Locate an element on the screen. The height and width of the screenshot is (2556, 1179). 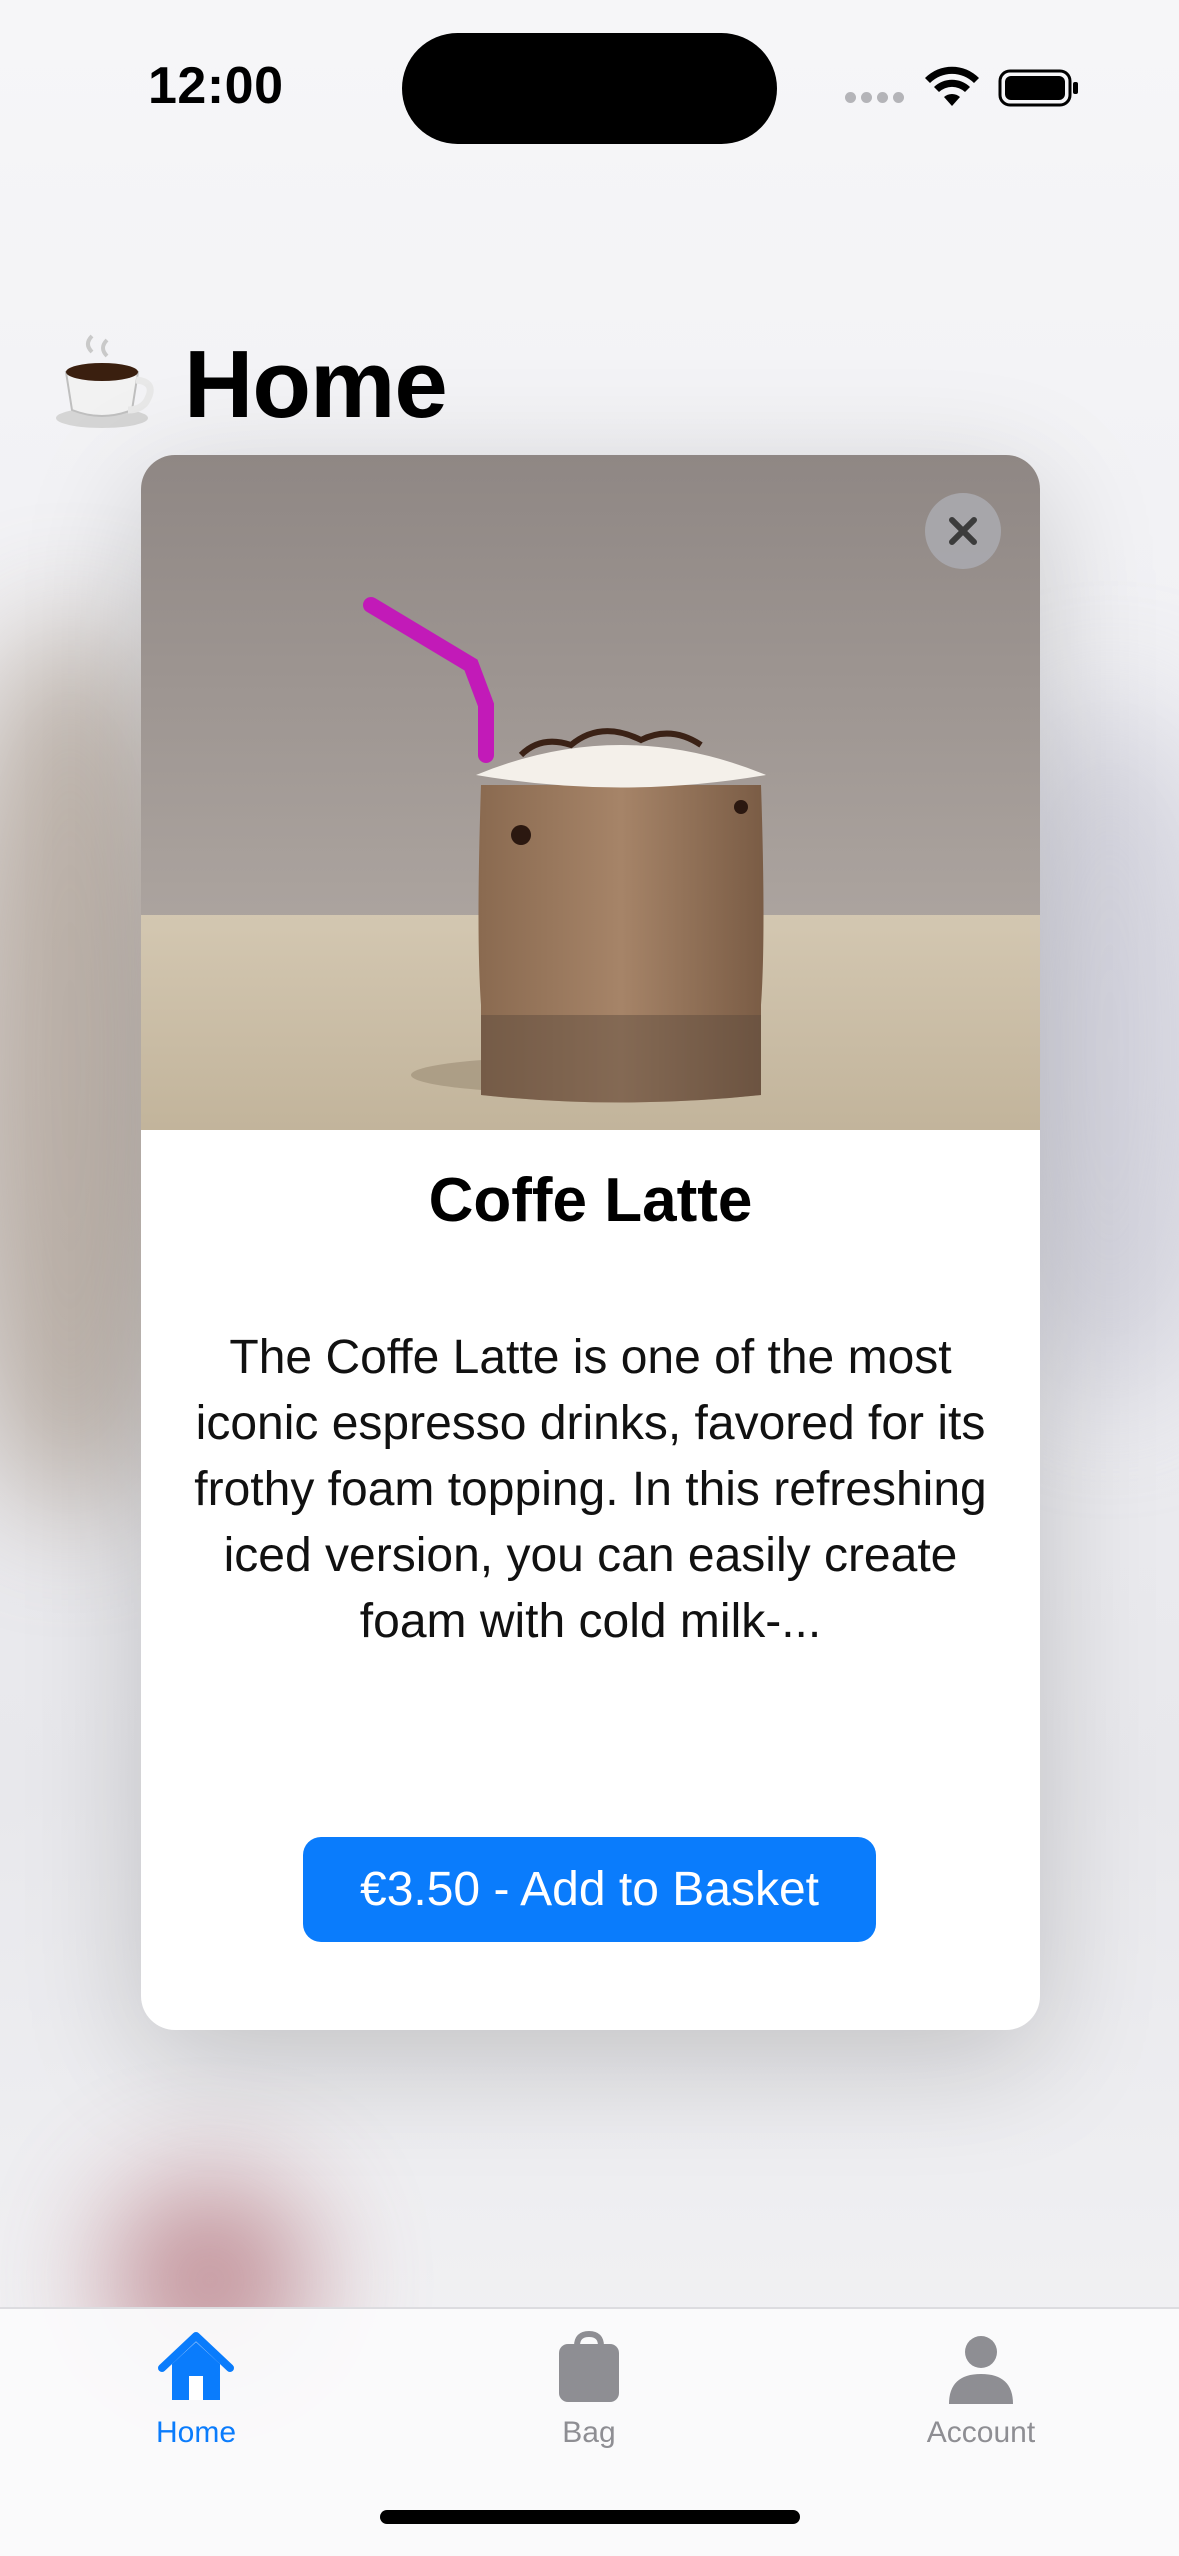
tab-label: Account is located at coordinates (981, 2432).